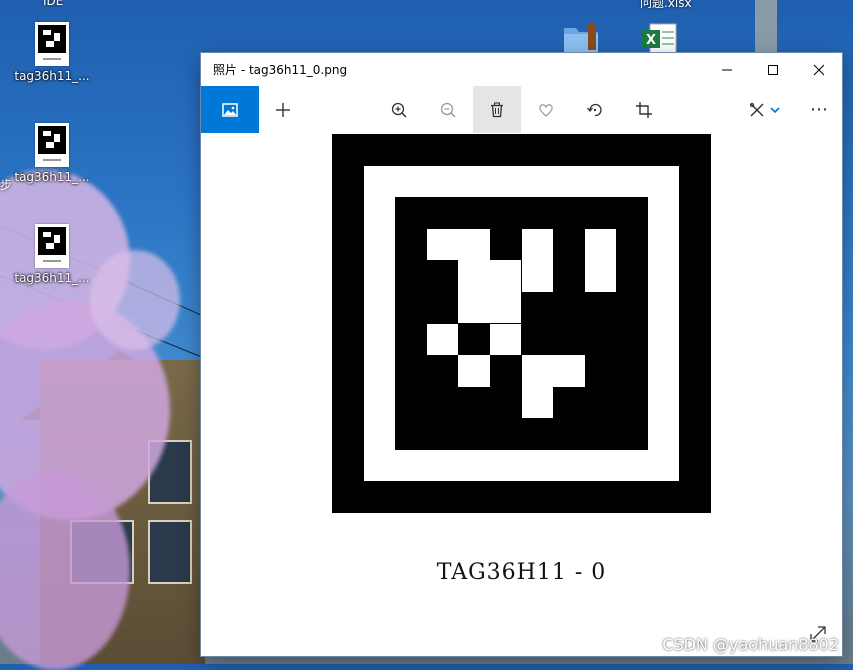 This screenshot has width=853, height=670. Describe the element at coordinates (666, 5) in the screenshot. I see `desktop-label-xlsx: 问题.xlsx` at that location.